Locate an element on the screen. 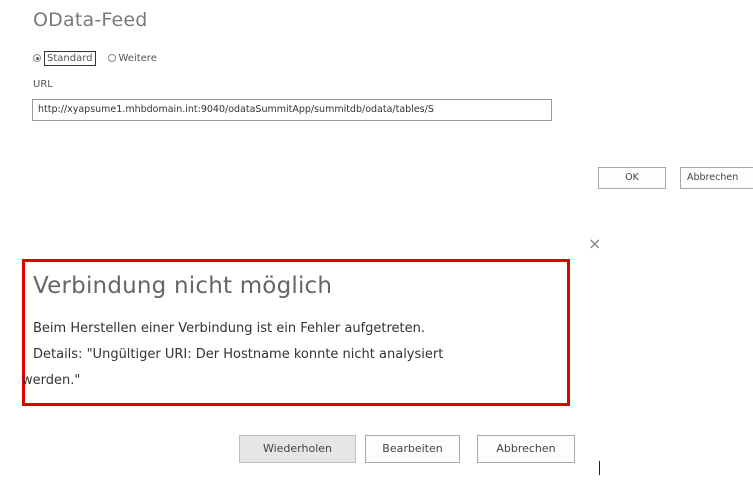 Image resolution: width=753 pixels, height=482 pixels. ok-button: OK is located at coordinates (632, 178).